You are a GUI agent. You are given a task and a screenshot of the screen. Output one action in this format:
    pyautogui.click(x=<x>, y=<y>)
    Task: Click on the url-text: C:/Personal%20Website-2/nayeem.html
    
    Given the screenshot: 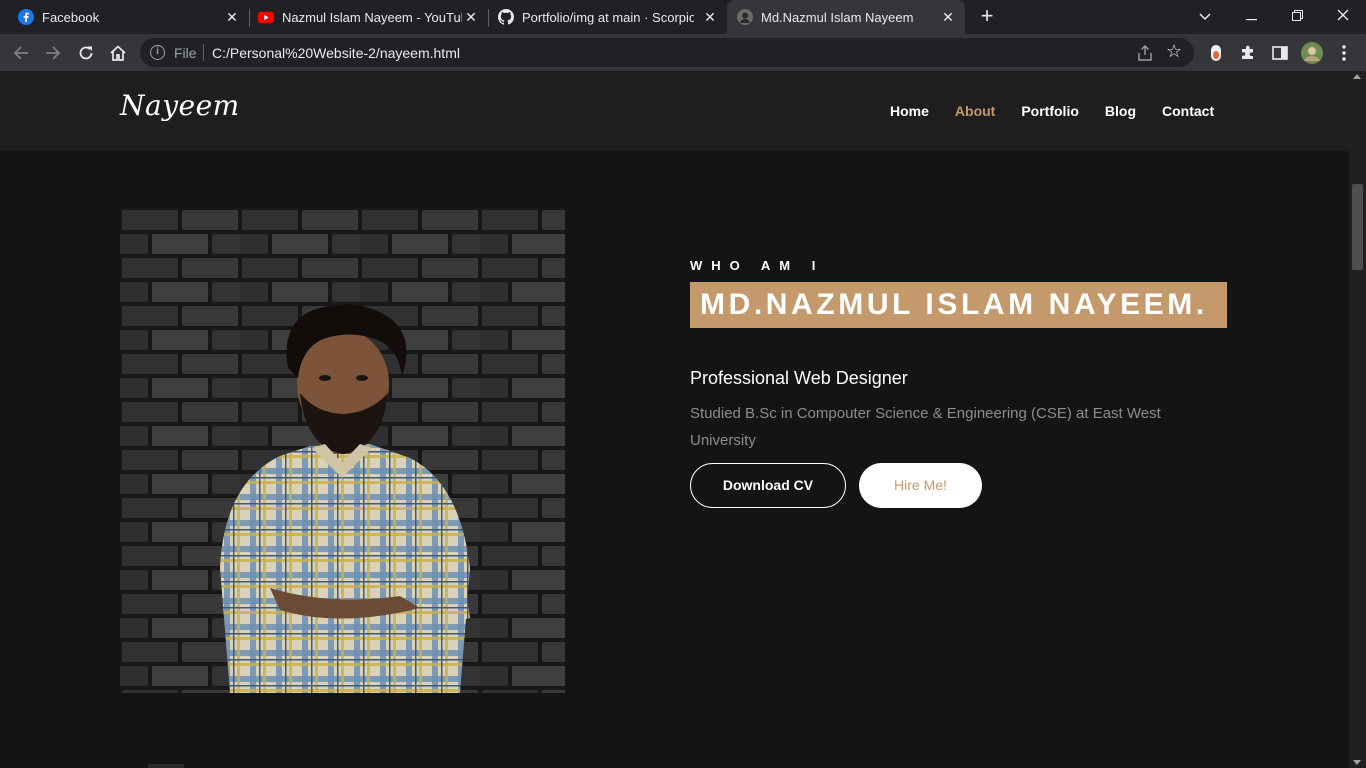 What is the action you would take?
    pyautogui.click(x=336, y=53)
    